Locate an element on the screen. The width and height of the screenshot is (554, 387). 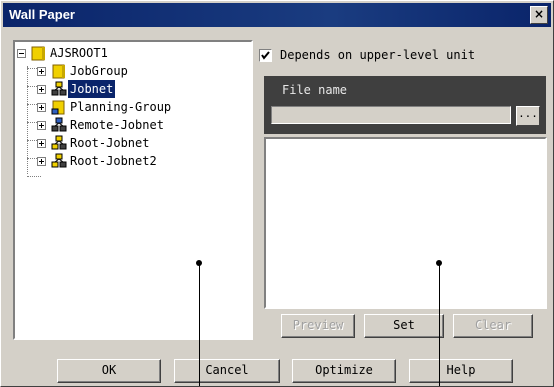
tree-item-jobnet: Jobnet is located at coordinates (130, 89).